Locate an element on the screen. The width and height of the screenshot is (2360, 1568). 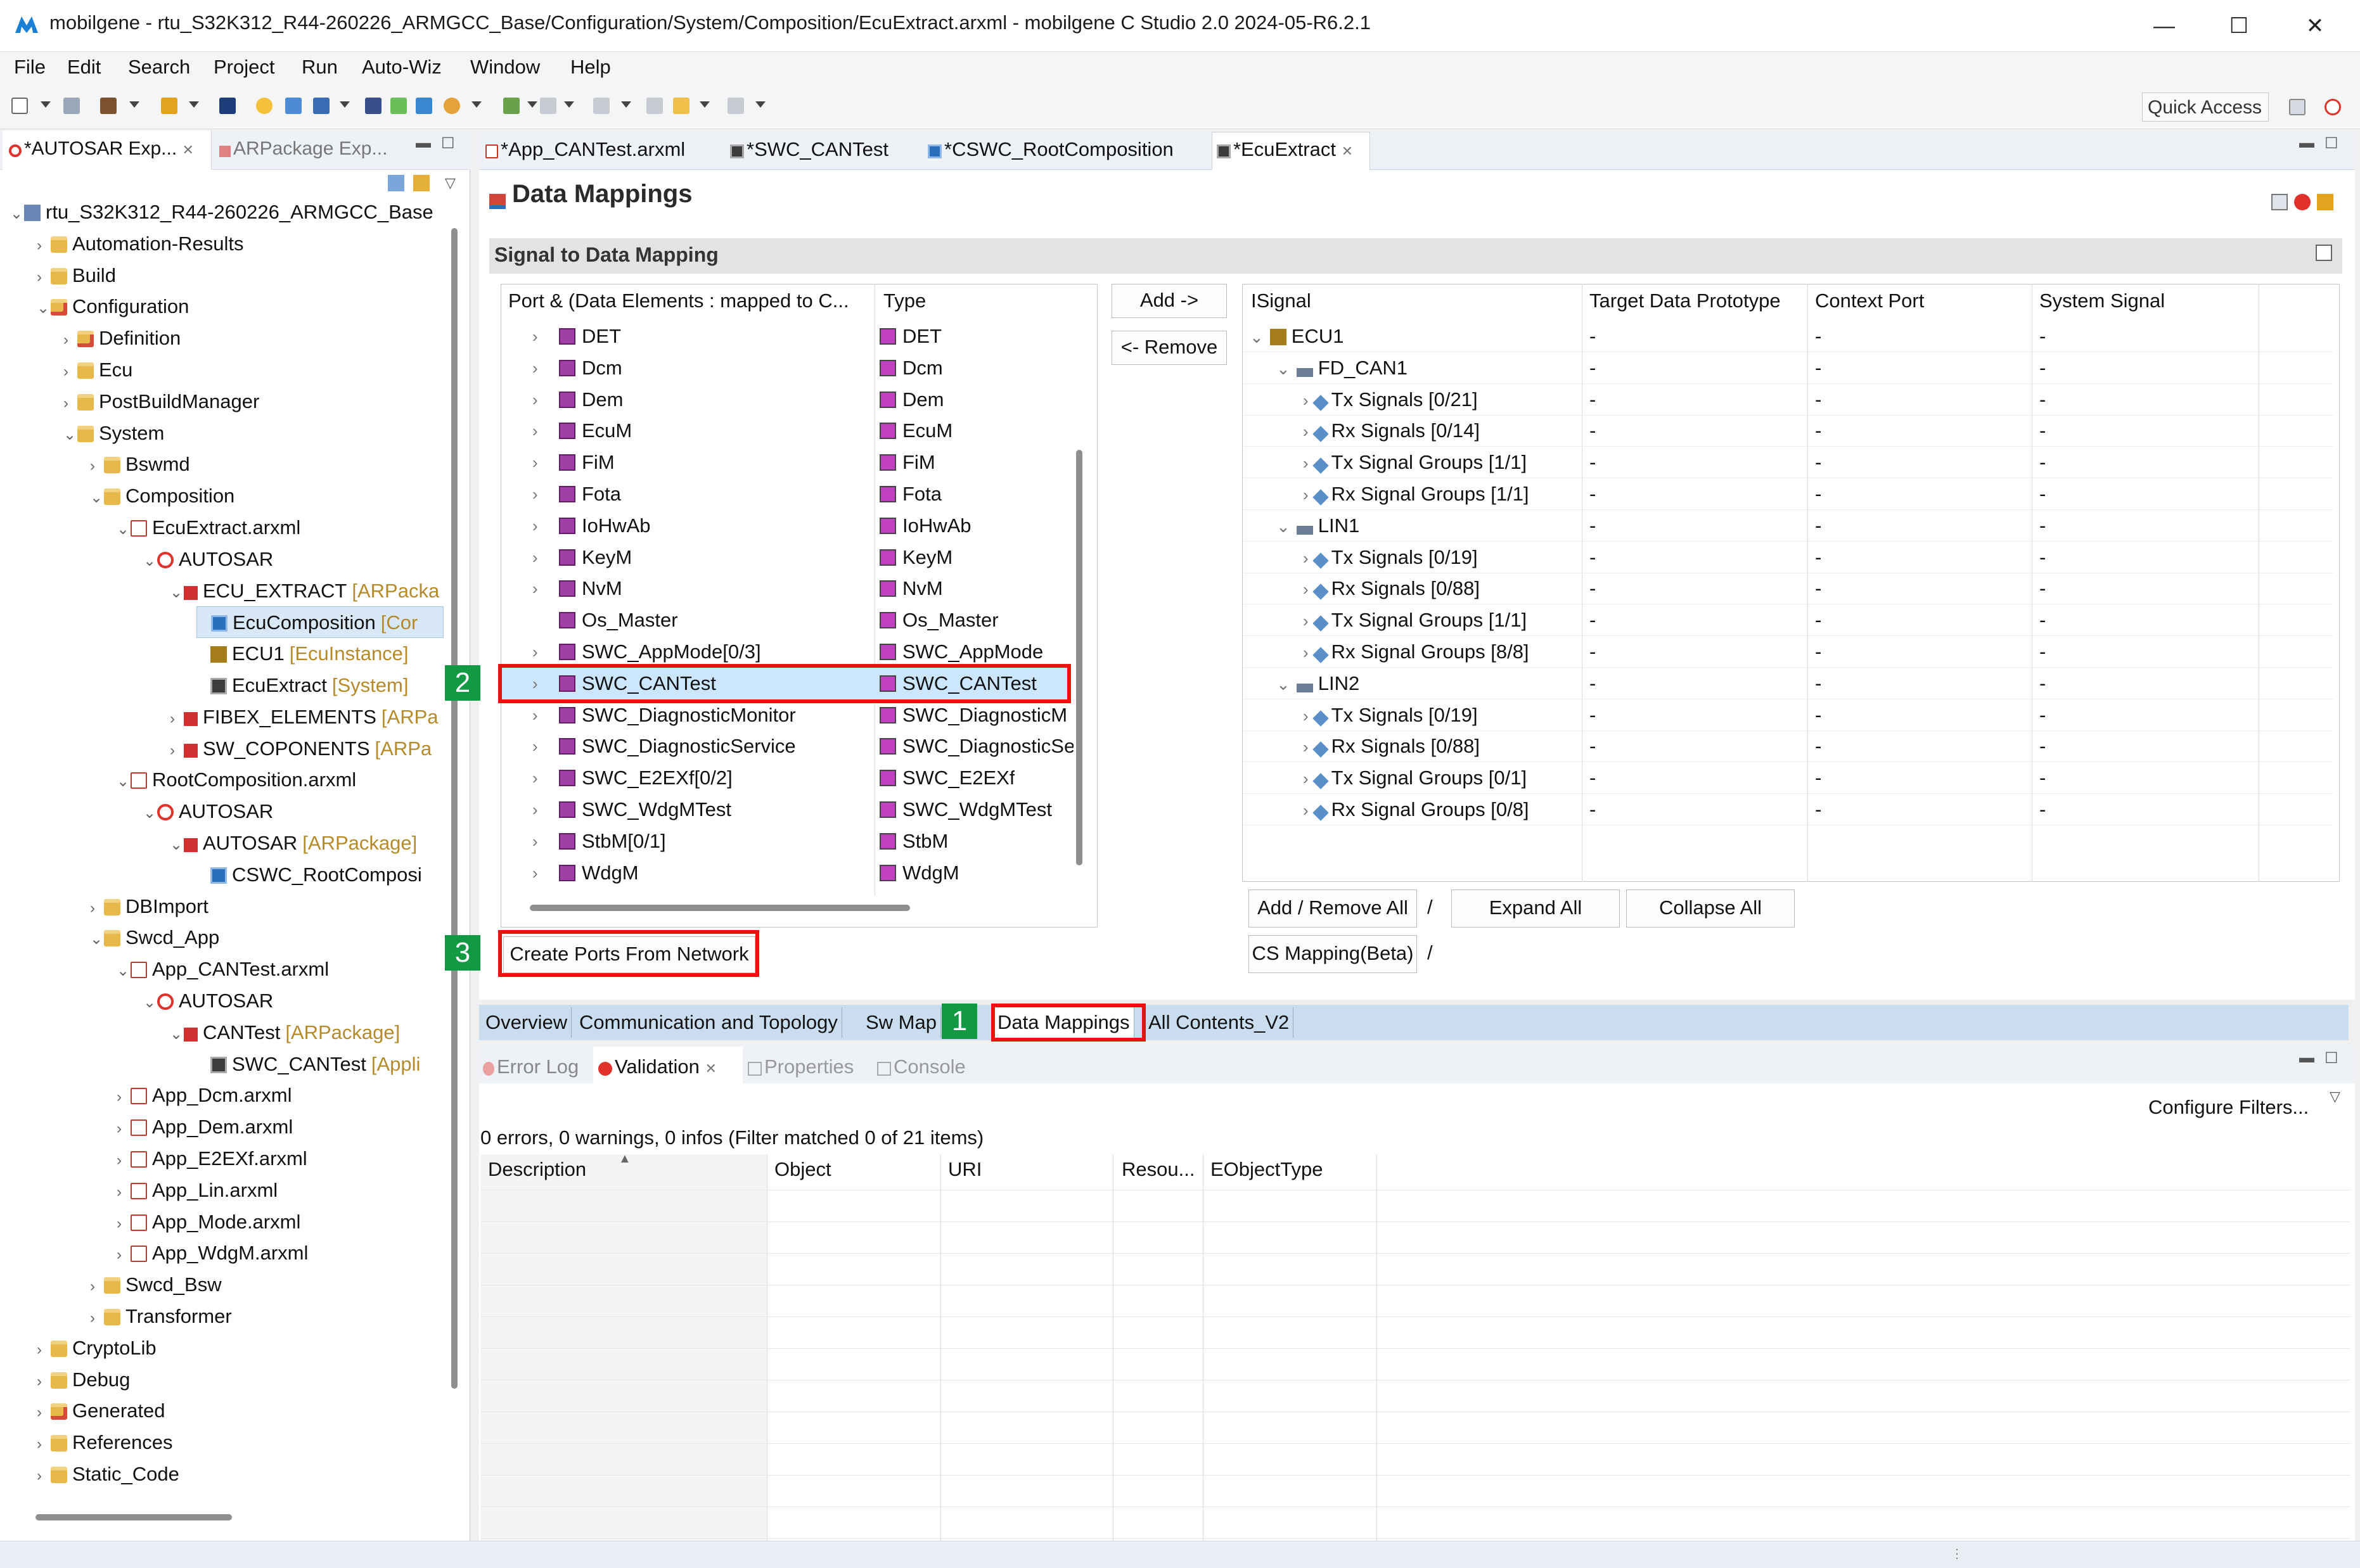
tree-item-bswmd: › Bswmd is located at coordinates (140, 464).